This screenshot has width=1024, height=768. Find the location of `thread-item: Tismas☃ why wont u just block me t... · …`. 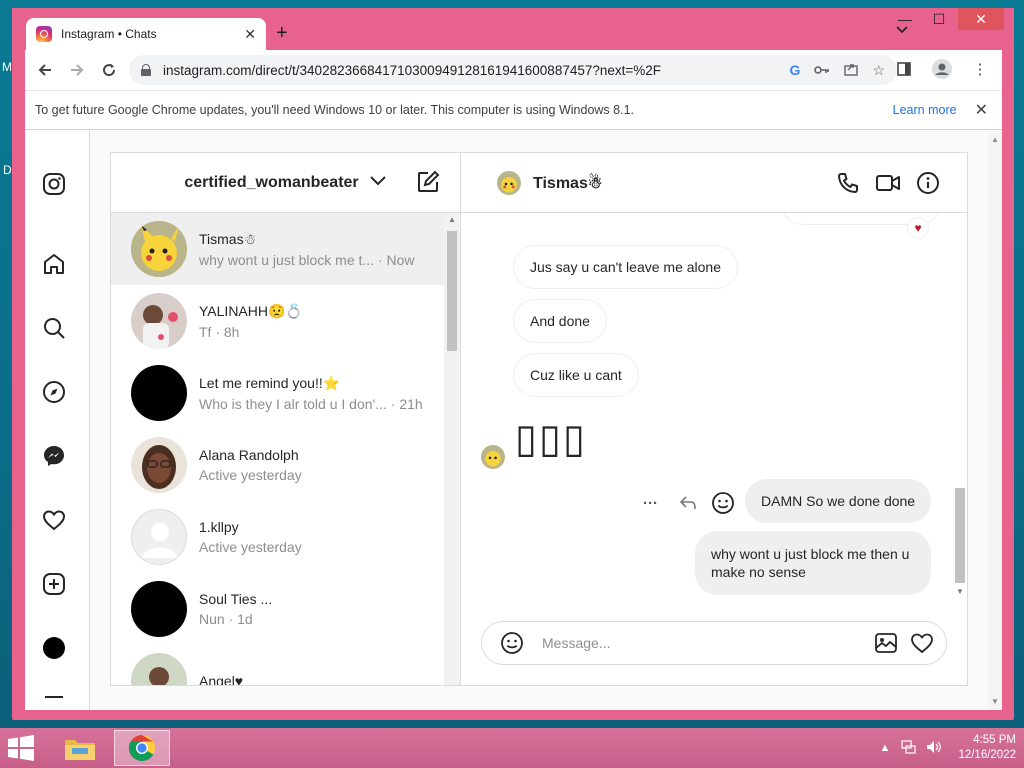

thread-item: Tismas☃ why wont u just block me t... · … is located at coordinates (277, 249).